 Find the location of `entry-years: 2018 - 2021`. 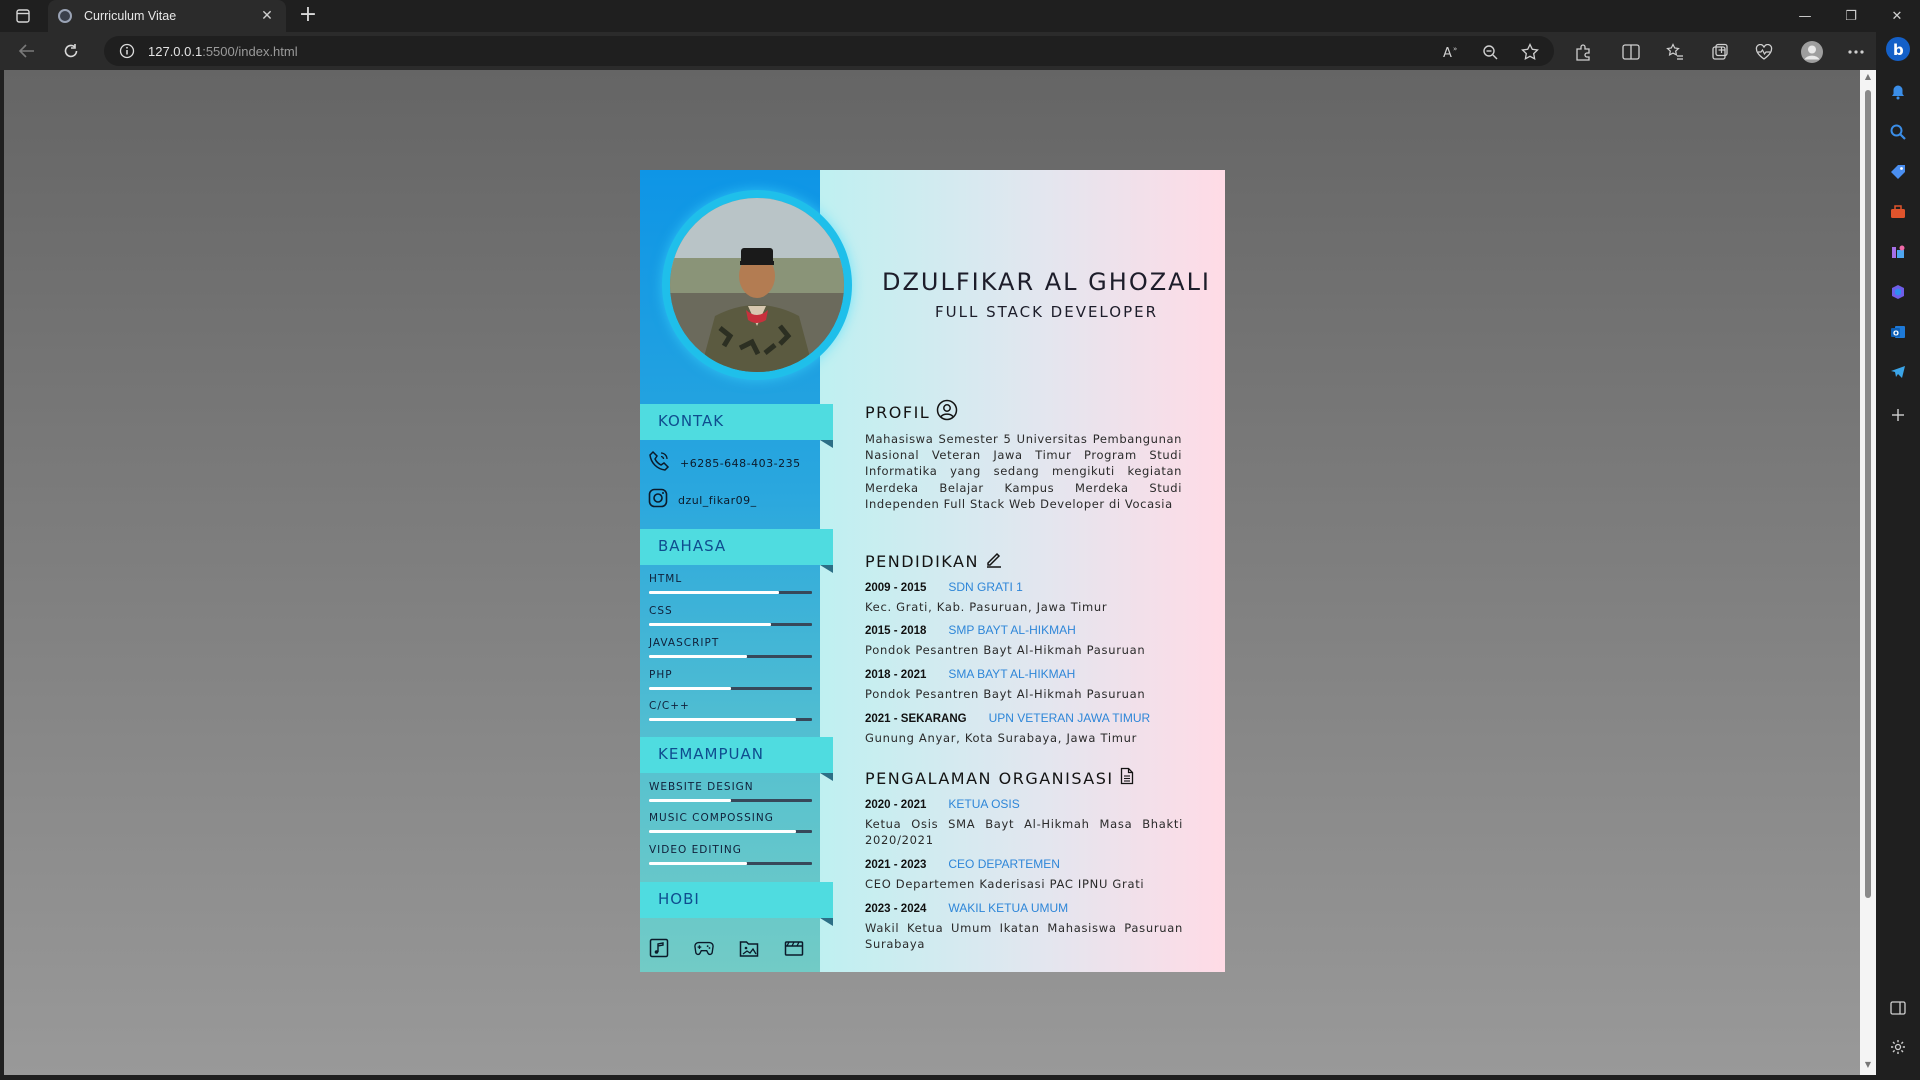

entry-years: 2018 - 2021 is located at coordinates (896, 675).